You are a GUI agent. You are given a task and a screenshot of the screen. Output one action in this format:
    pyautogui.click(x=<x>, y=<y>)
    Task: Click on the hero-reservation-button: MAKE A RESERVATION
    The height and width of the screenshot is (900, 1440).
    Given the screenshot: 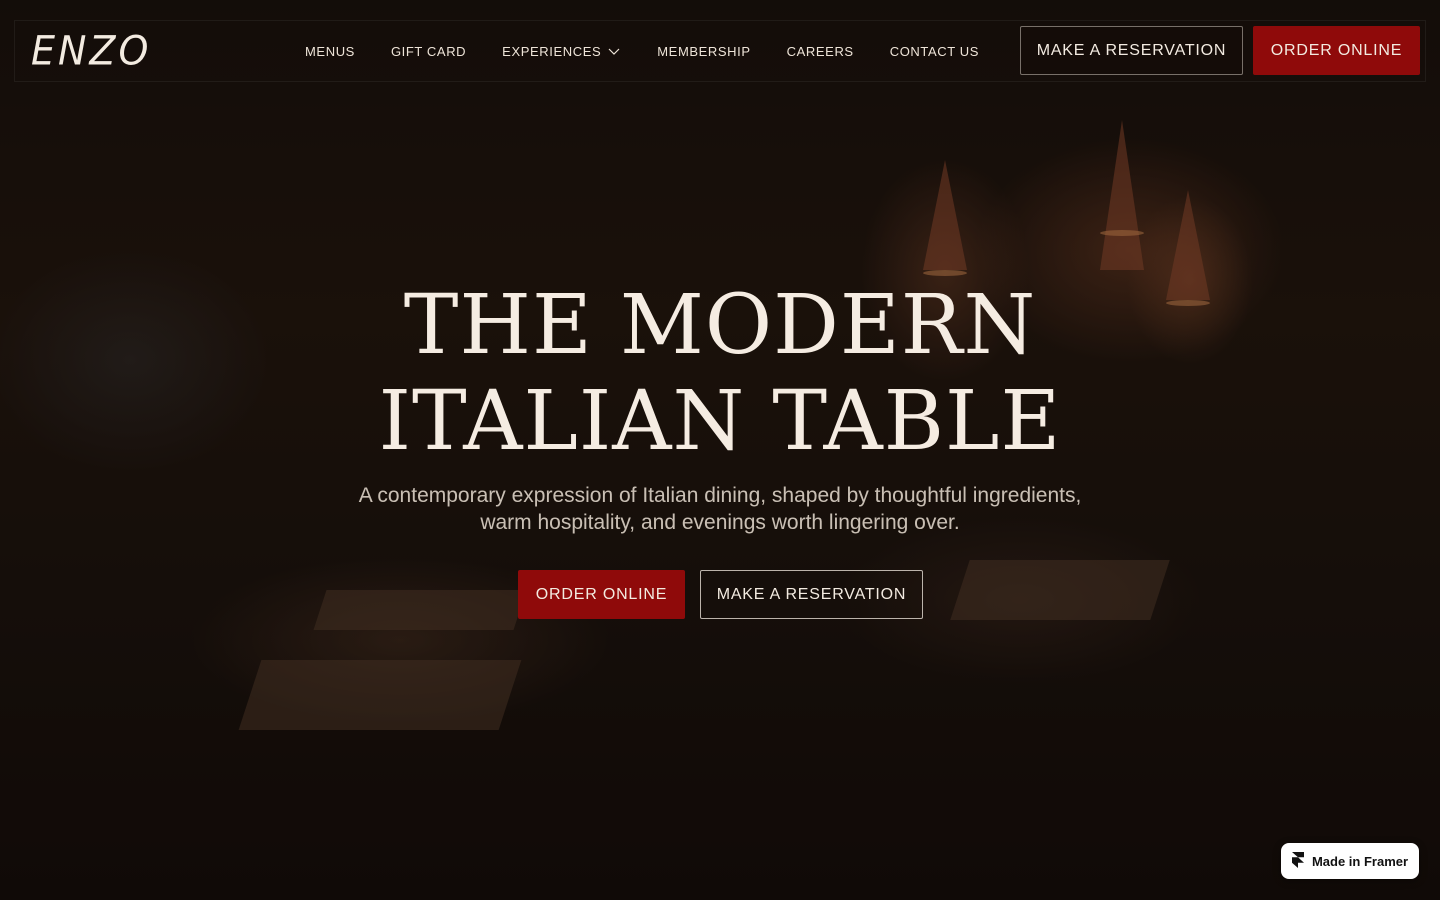 What is the action you would take?
    pyautogui.click(x=811, y=594)
    